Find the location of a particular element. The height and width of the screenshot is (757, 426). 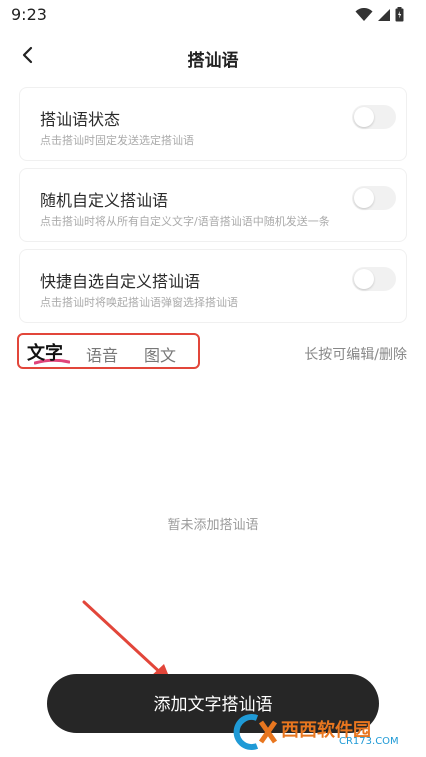

watermark-url: CR173.COM is located at coordinates (369, 741).